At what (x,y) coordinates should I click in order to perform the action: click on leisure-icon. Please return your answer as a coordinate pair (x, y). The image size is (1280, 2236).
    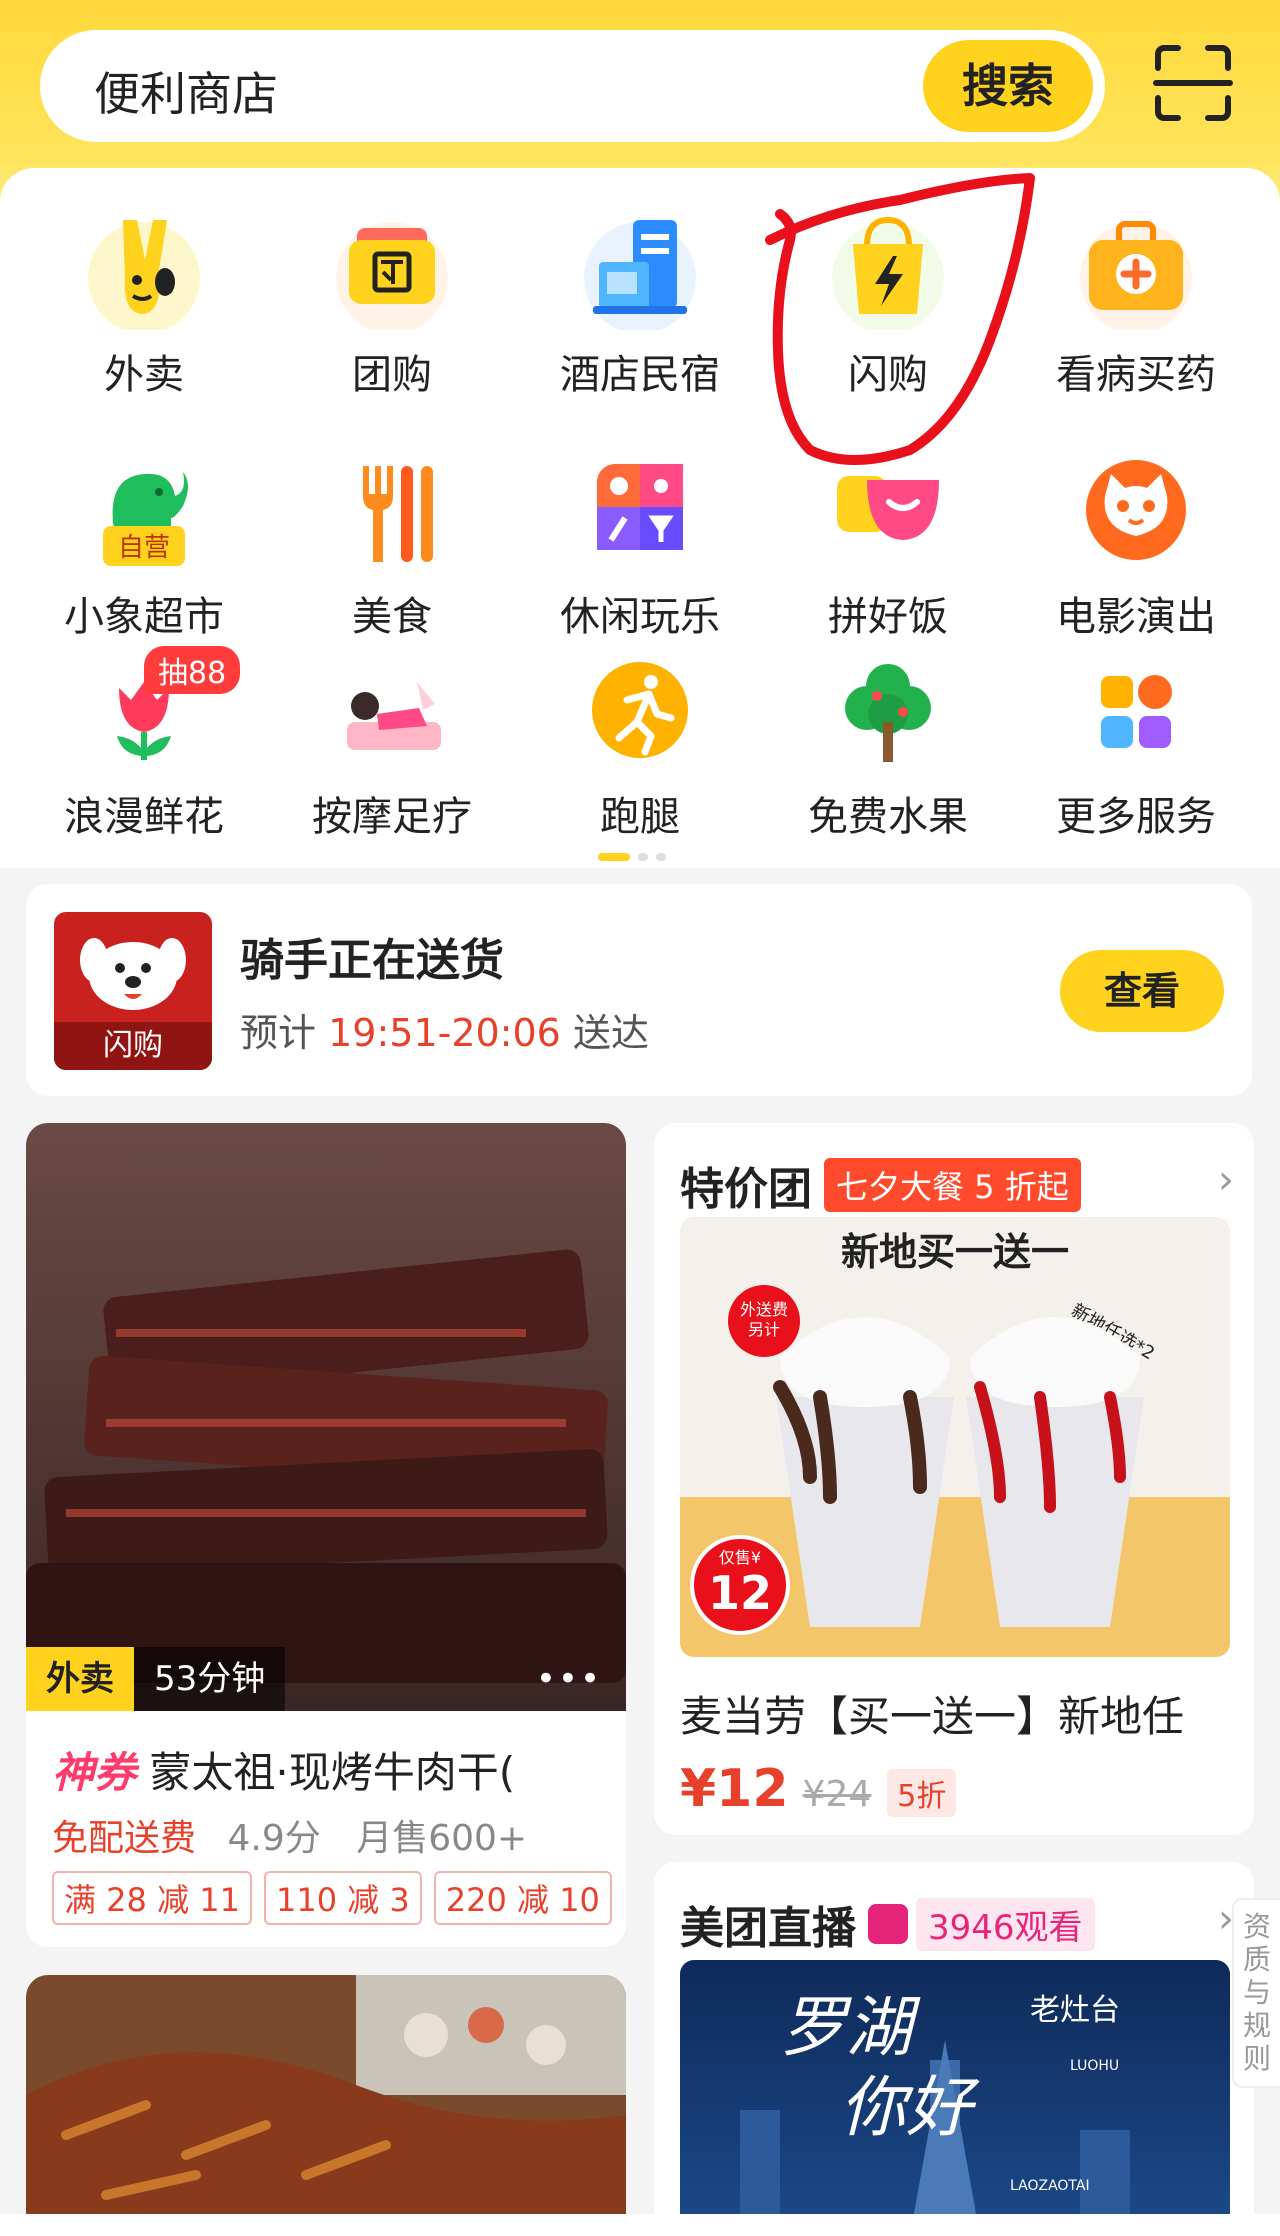
    Looking at the image, I should click on (640, 507).